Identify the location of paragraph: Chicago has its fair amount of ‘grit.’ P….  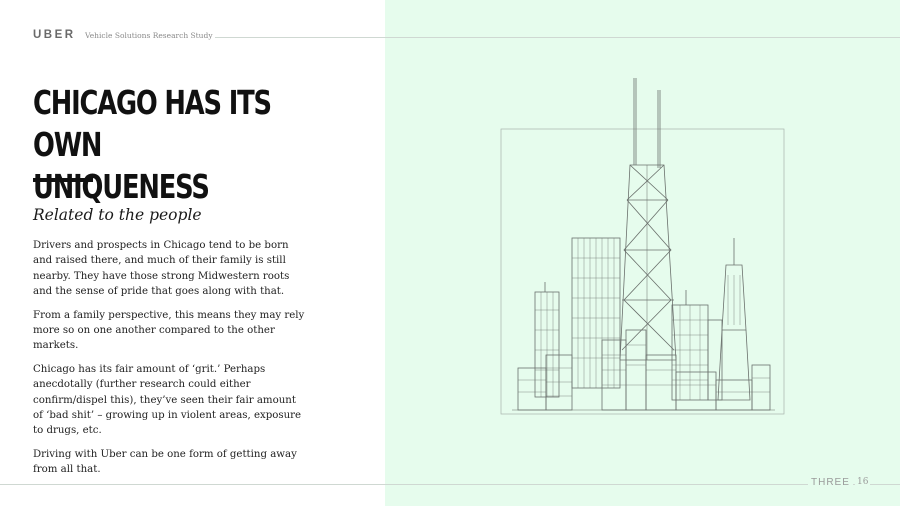
(167, 400).